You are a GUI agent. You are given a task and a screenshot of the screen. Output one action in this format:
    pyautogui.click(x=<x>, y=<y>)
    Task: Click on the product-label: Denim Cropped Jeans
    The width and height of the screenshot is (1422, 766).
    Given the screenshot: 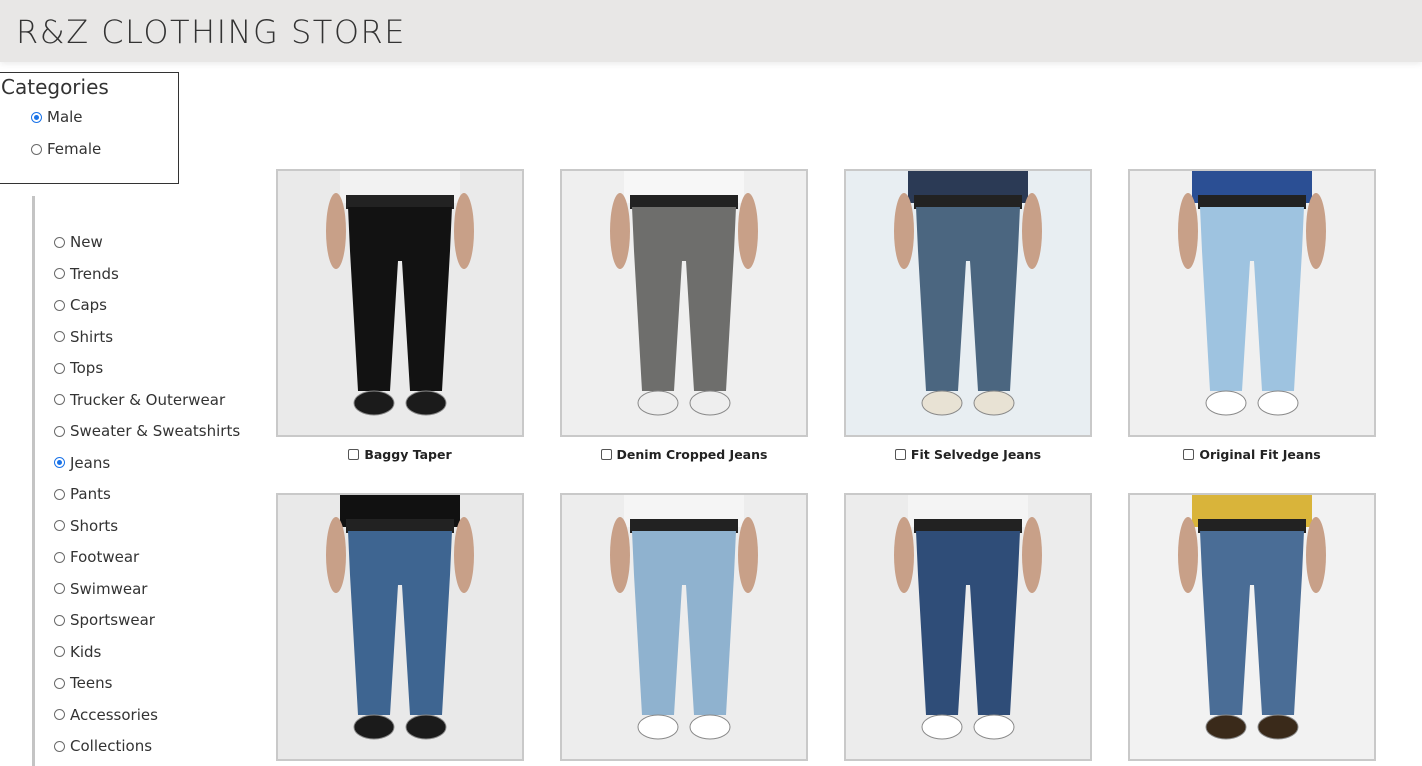 What is the action you would take?
    pyautogui.click(x=684, y=454)
    